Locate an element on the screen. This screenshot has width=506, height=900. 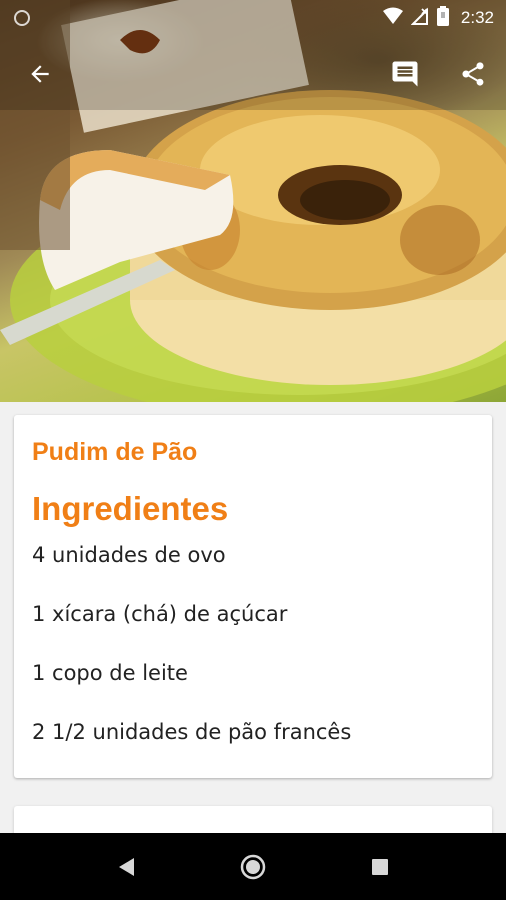
back-button is located at coordinates (40, 74).